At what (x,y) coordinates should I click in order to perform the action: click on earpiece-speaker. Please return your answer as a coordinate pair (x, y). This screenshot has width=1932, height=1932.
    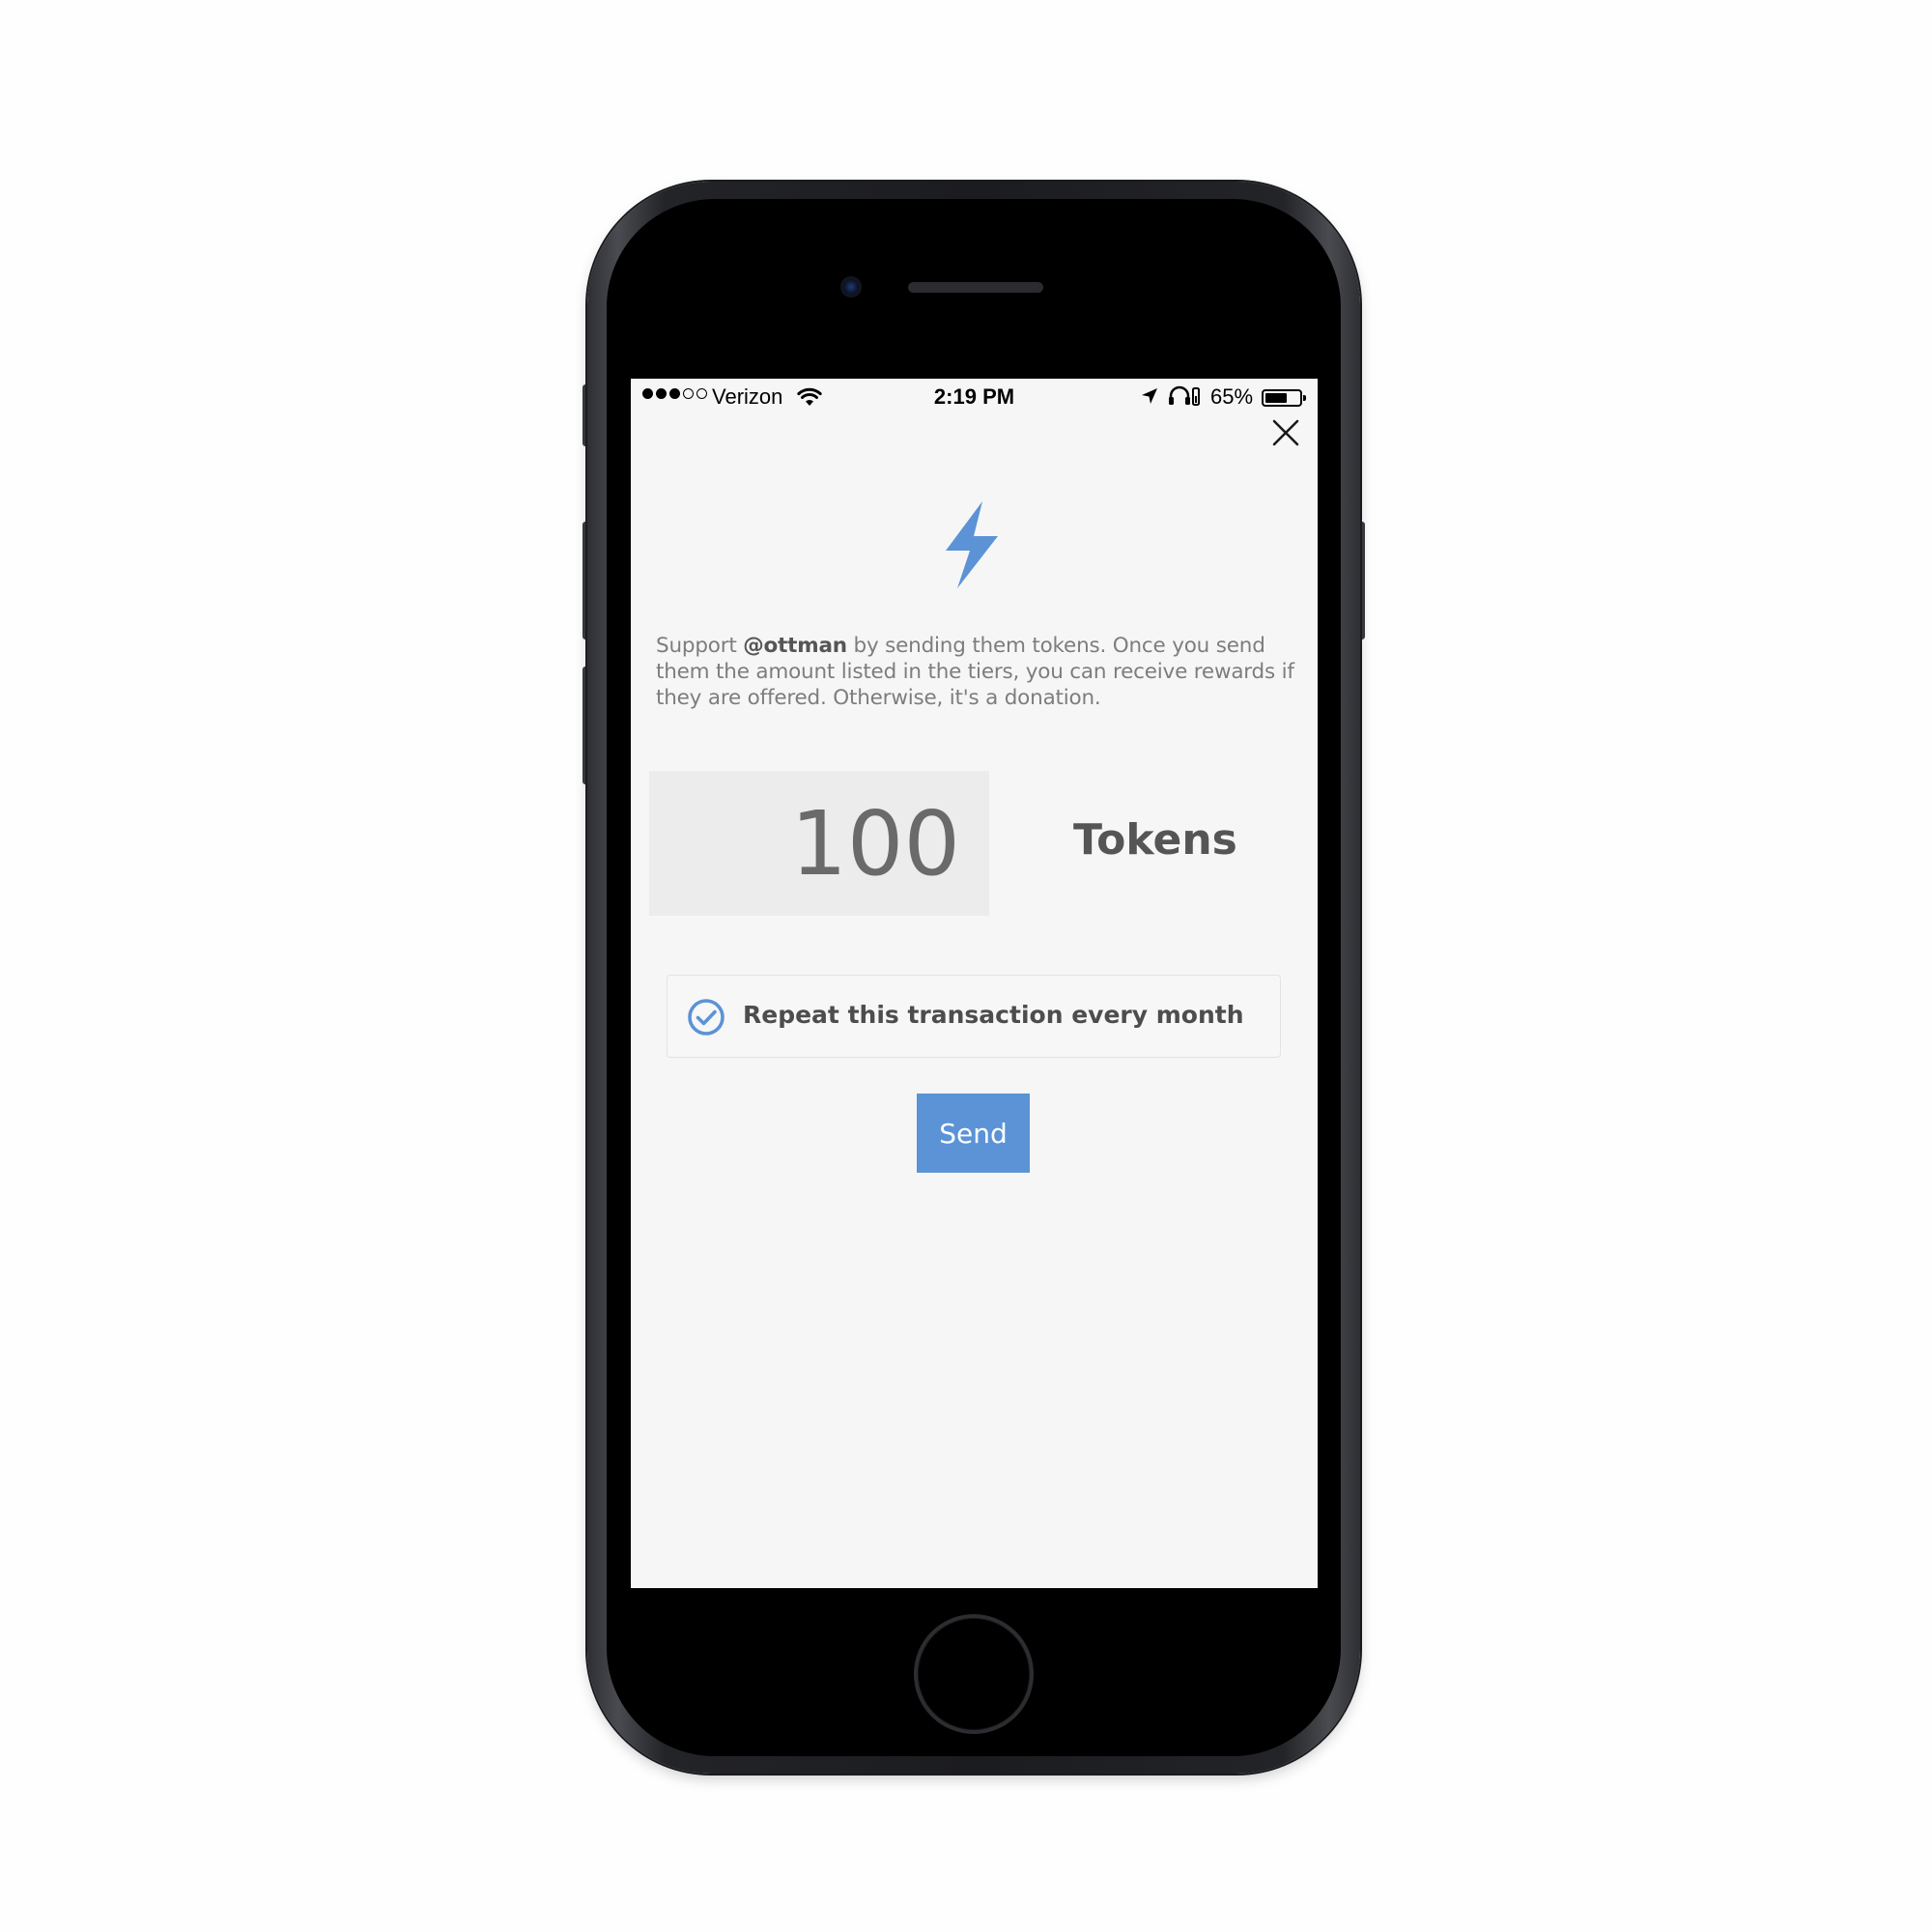
    Looking at the image, I should click on (975, 287).